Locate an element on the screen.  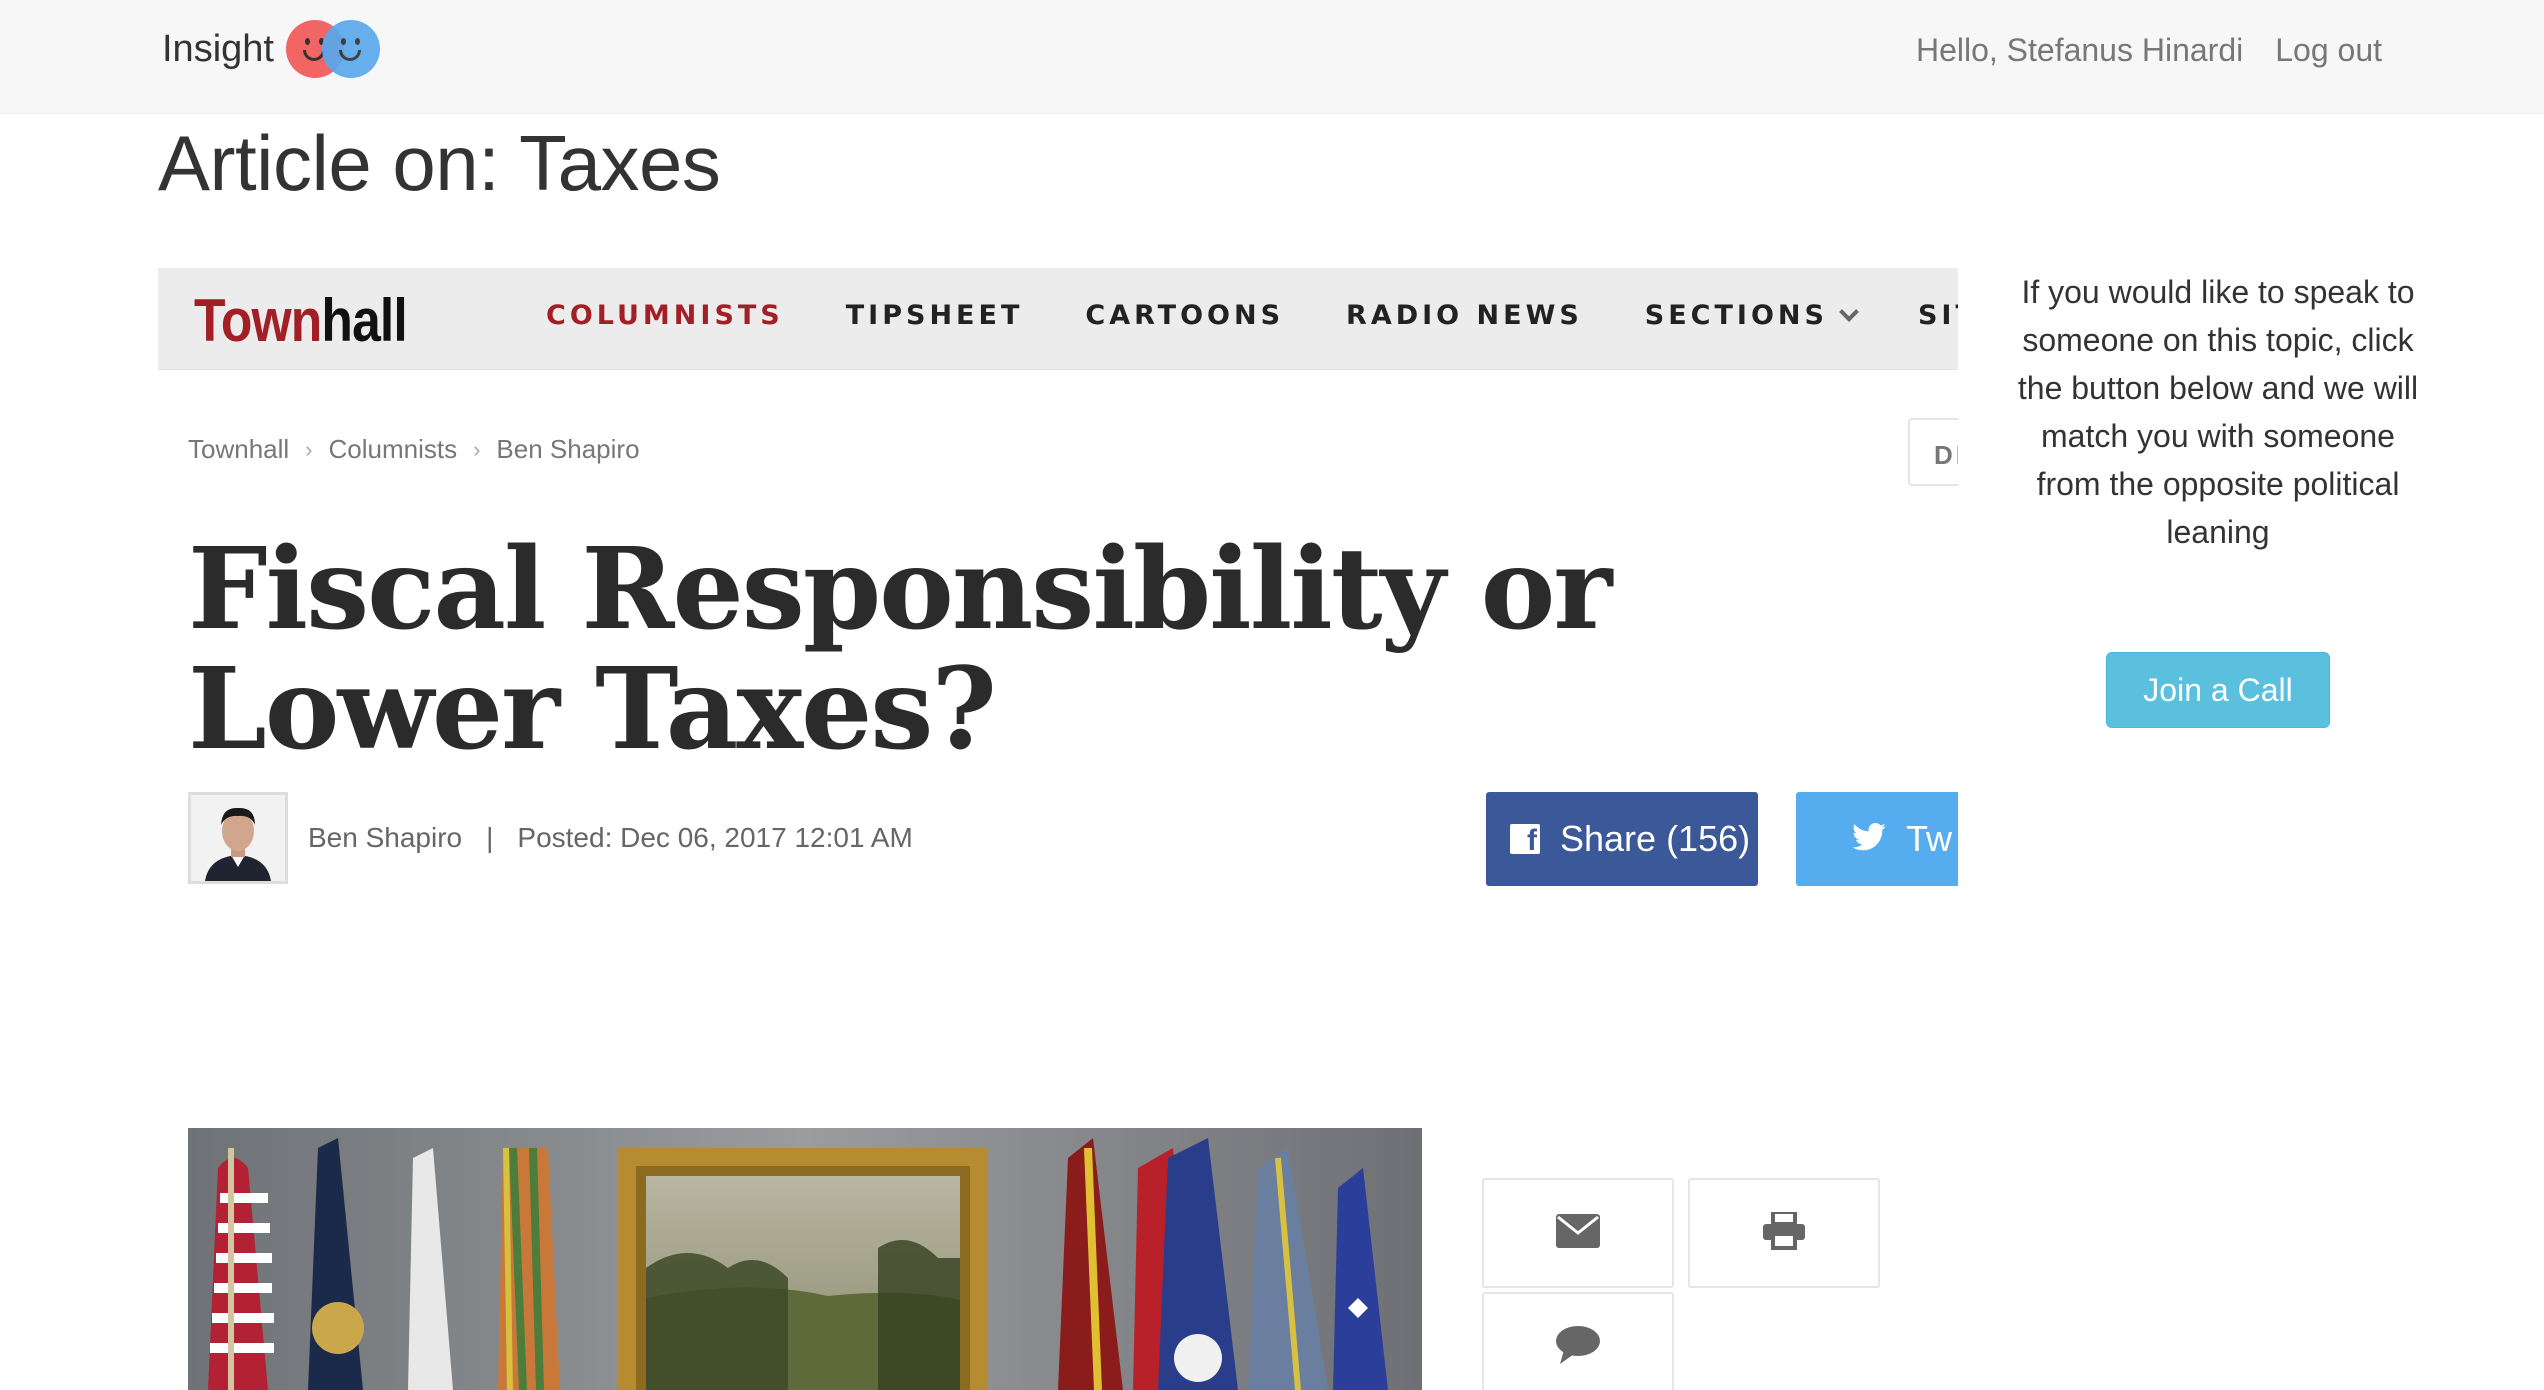
menu-cartoons: CARTOONS is located at coordinates (1184, 315).